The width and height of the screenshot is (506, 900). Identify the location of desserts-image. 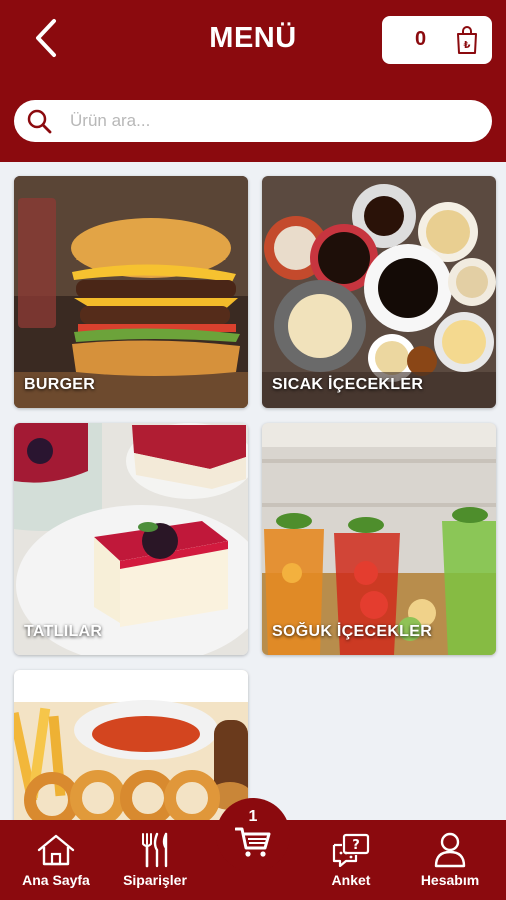
(131, 539).